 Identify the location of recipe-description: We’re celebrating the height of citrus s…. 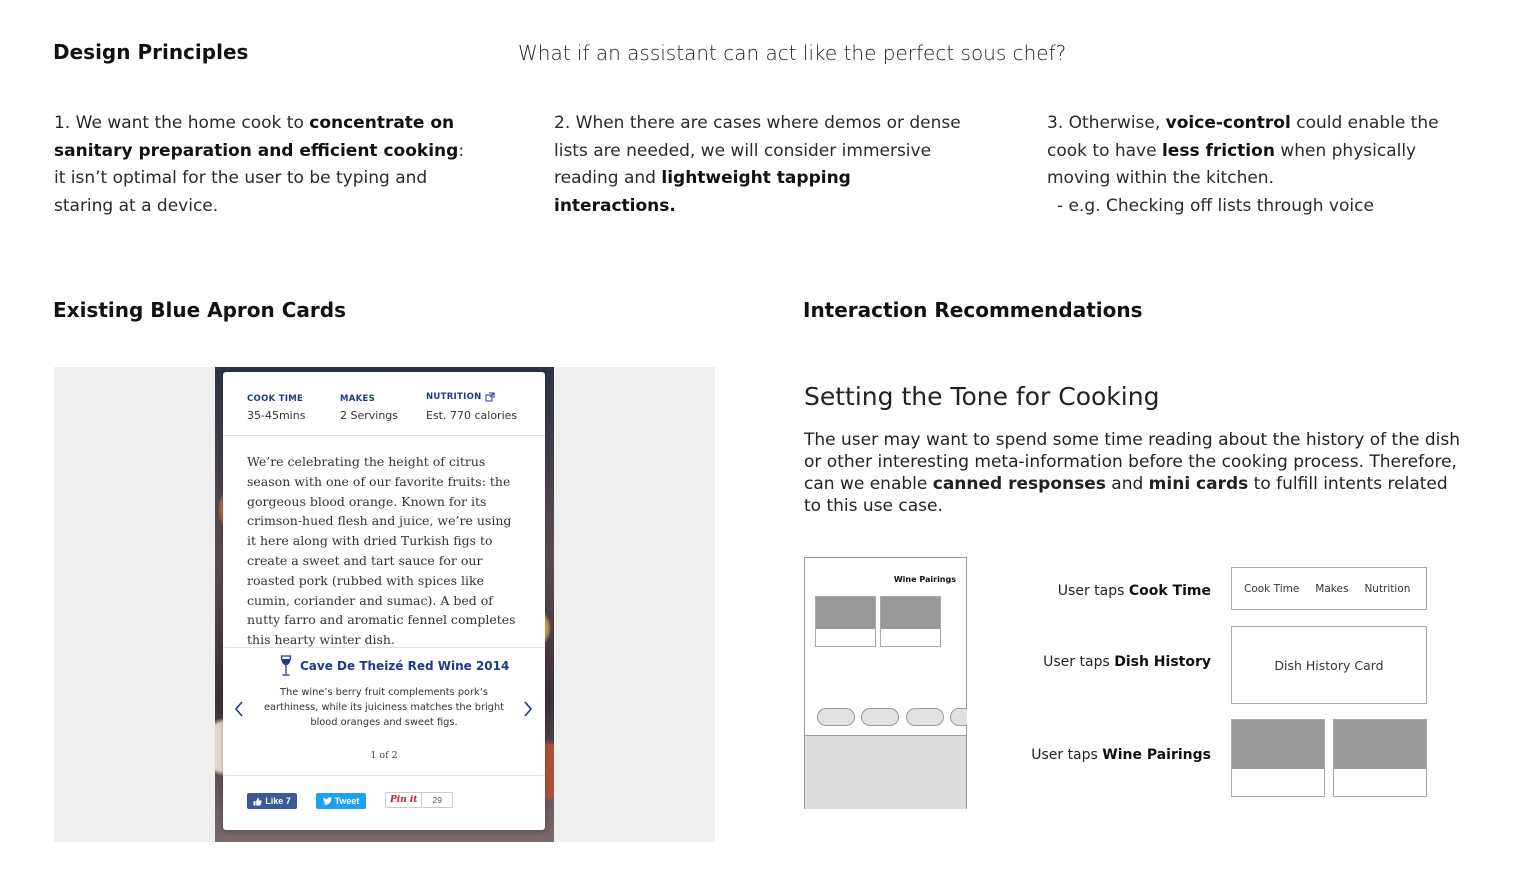
(381, 551).